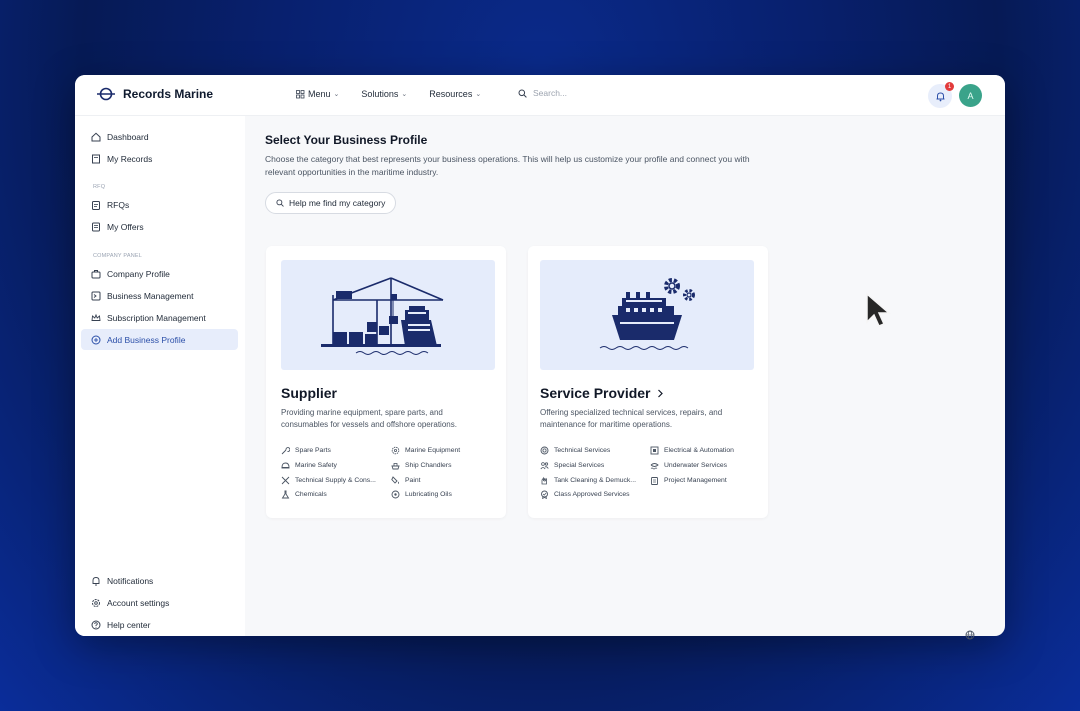 This screenshot has height=711, width=1080. Describe the element at coordinates (522, 93) in the screenshot. I see `search-icon` at that location.